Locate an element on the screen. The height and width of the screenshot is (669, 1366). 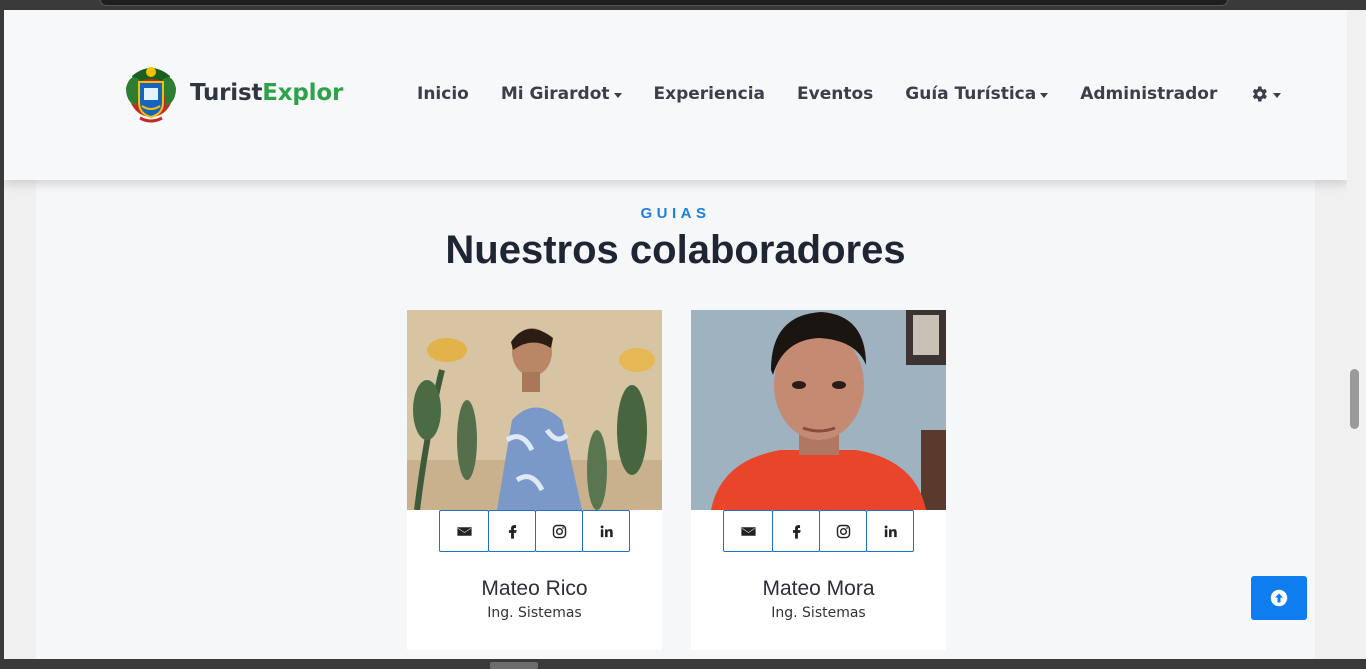
vertical-scrollbar is located at coordinates (1356, 334).